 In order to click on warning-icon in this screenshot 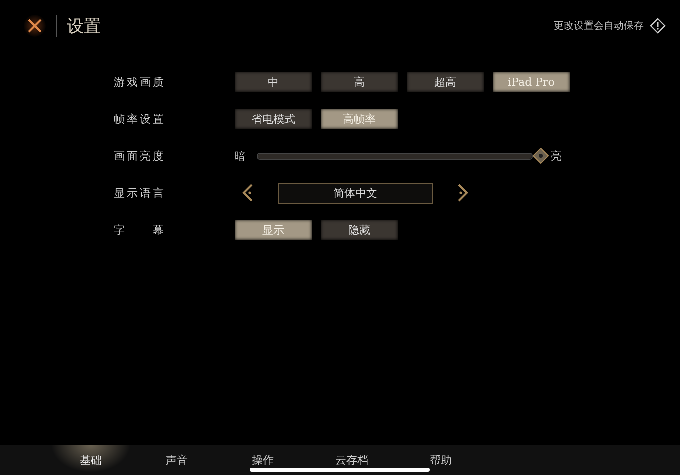, I will do `click(658, 26)`.